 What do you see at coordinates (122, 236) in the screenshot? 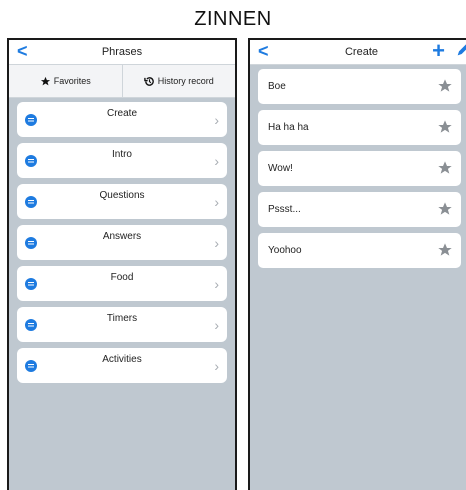
I see `category-label: Answers` at bounding box center [122, 236].